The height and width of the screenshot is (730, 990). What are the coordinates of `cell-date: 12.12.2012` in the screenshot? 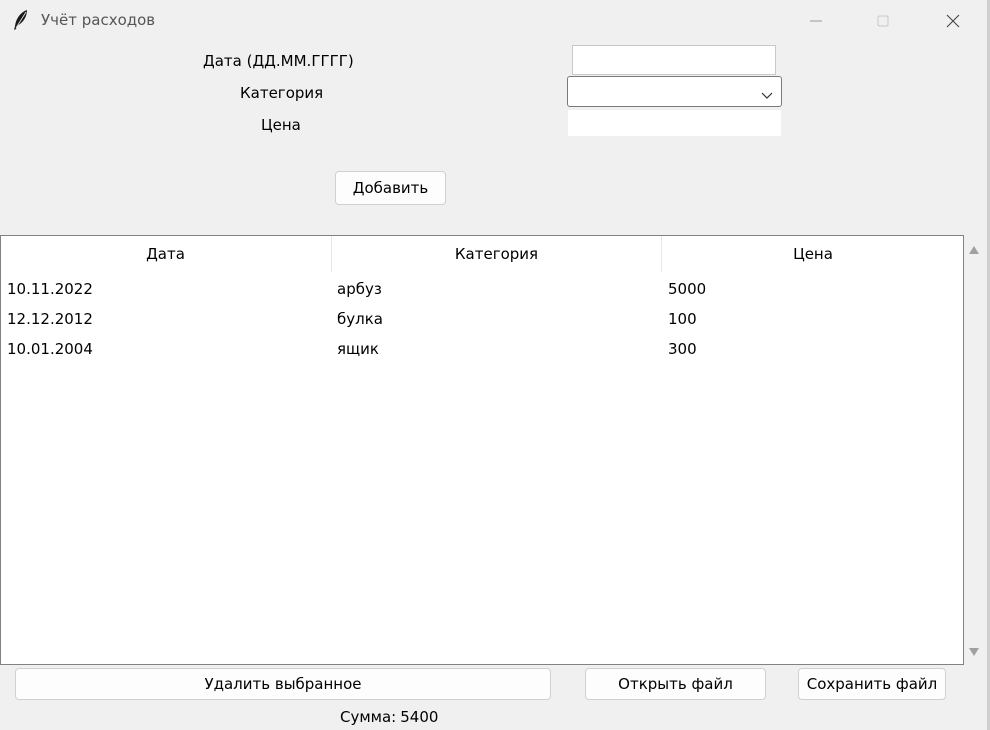 It's located at (50, 319).